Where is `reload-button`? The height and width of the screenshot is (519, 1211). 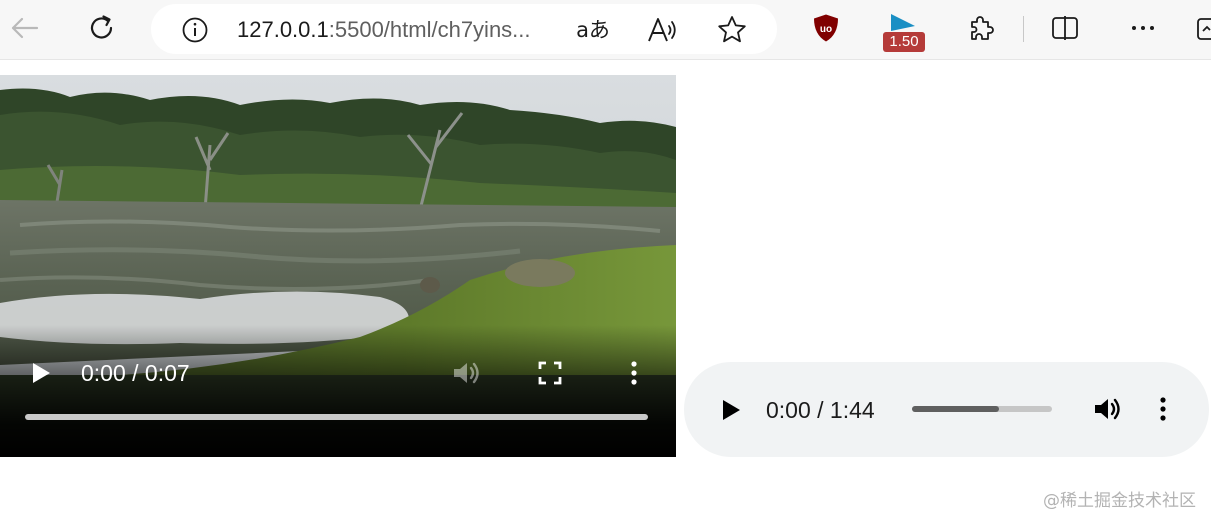
reload-button is located at coordinates (102, 28).